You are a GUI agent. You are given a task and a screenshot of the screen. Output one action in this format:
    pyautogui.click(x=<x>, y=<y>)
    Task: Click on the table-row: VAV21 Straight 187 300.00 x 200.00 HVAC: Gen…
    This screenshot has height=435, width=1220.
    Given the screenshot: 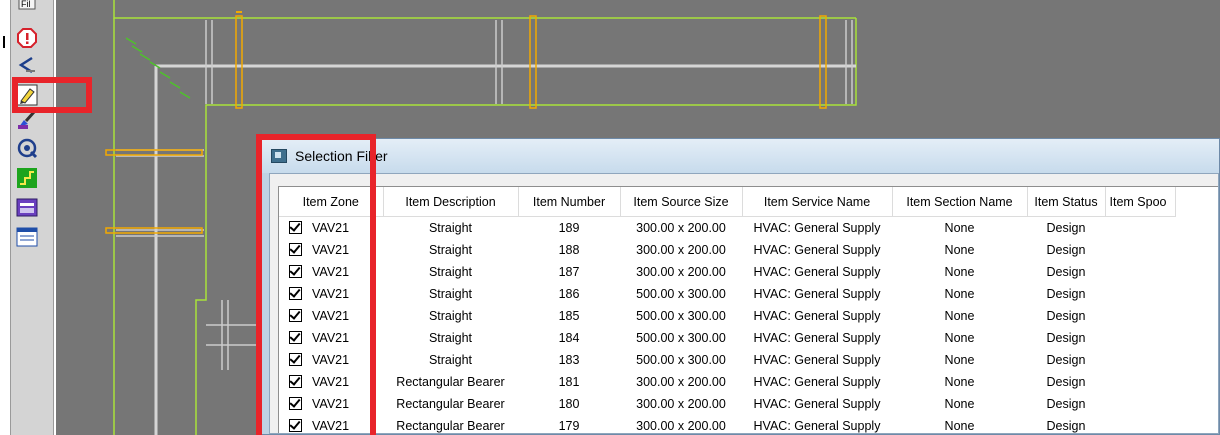 What is the action you would take?
    pyautogui.click(x=727, y=272)
    